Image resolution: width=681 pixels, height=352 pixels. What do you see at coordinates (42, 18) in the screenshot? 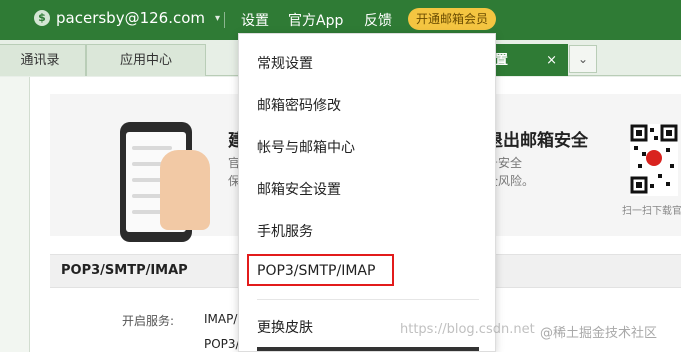
I see `account-icon: $` at bounding box center [42, 18].